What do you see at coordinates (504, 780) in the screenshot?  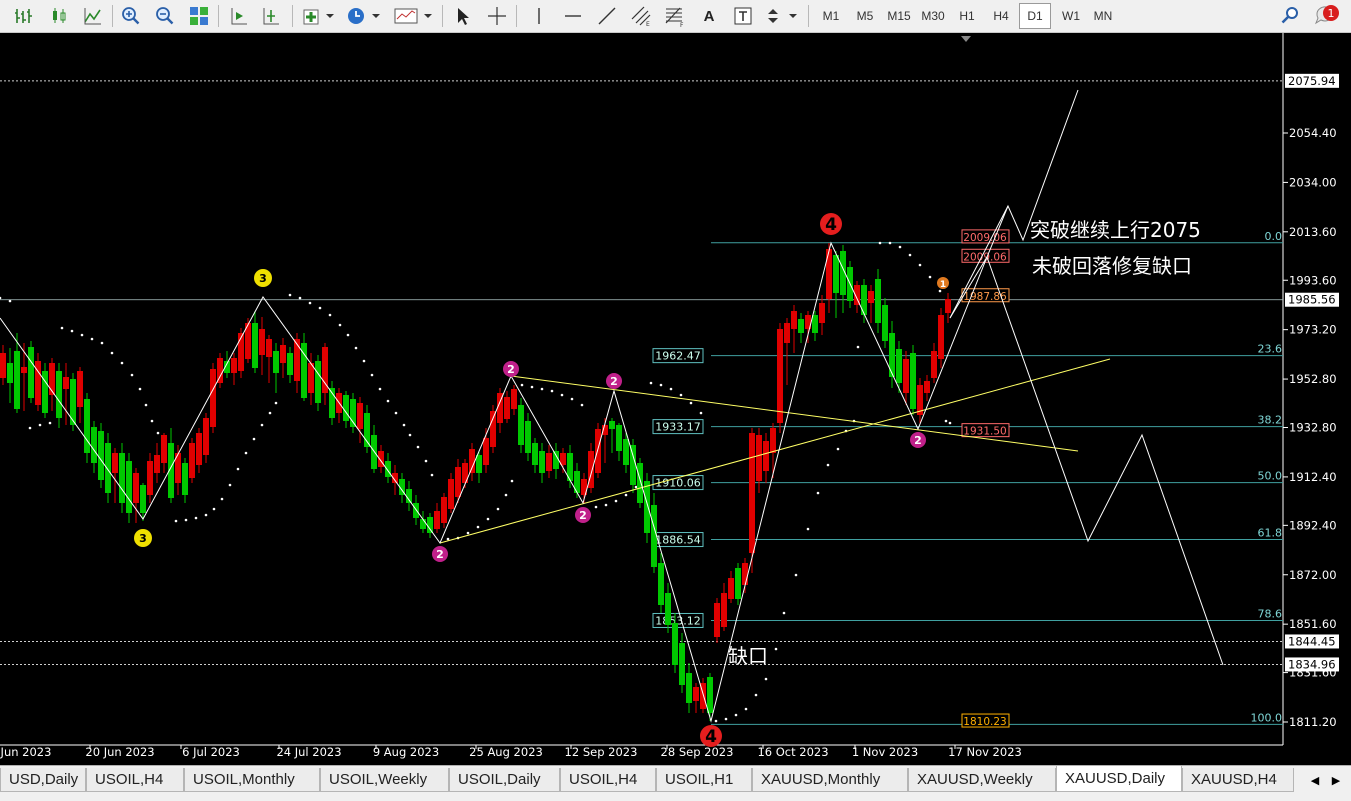 I see `chart-tab: USOIL,Daily` at bounding box center [504, 780].